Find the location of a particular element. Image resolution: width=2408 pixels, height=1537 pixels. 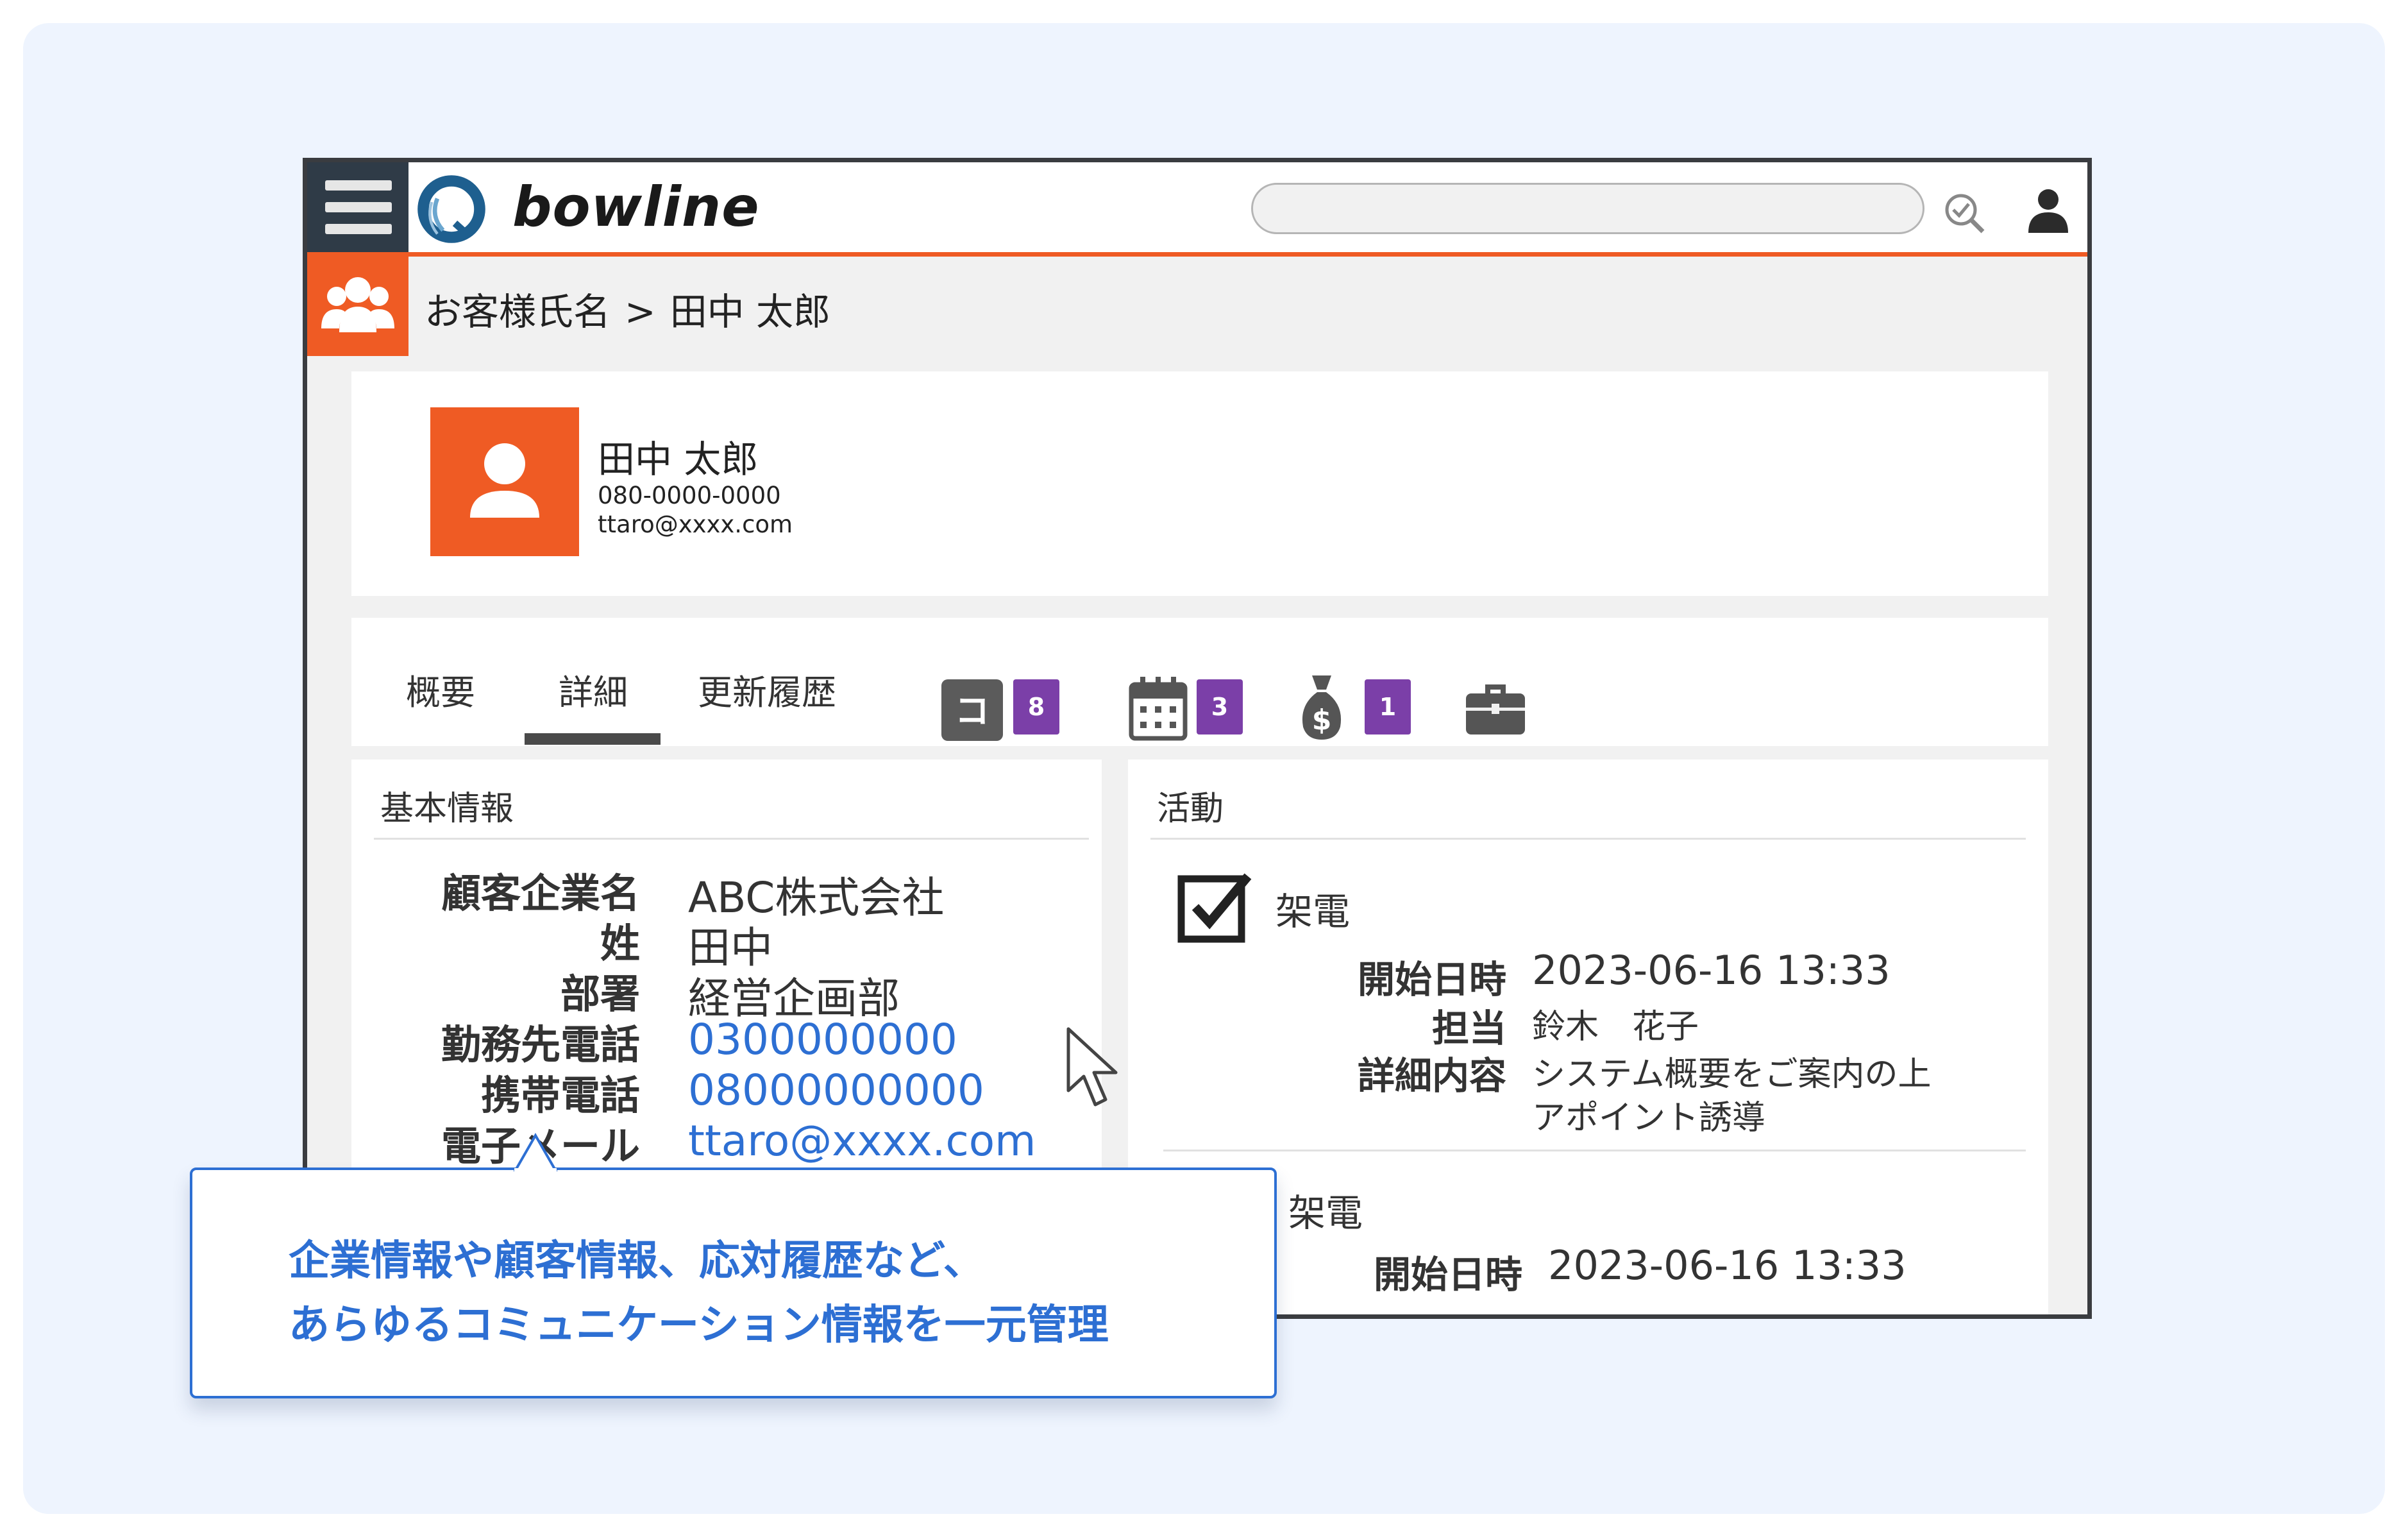

breadcrumb: お客様氏名 > 田中 太郎 is located at coordinates (627, 308).